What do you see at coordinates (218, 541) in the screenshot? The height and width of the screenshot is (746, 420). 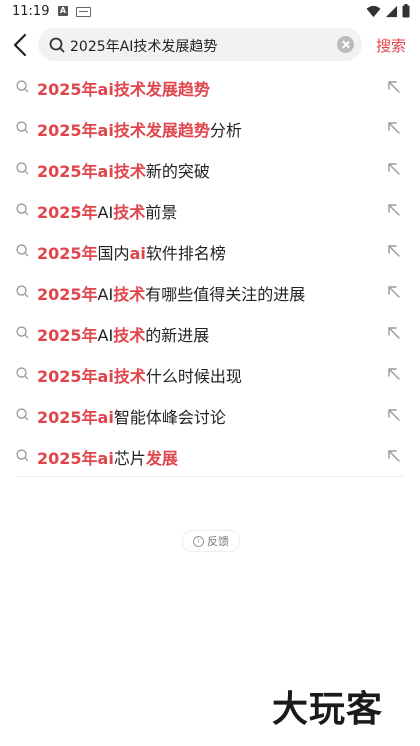 I see `feedback-label: 反馈` at bounding box center [218, 541].